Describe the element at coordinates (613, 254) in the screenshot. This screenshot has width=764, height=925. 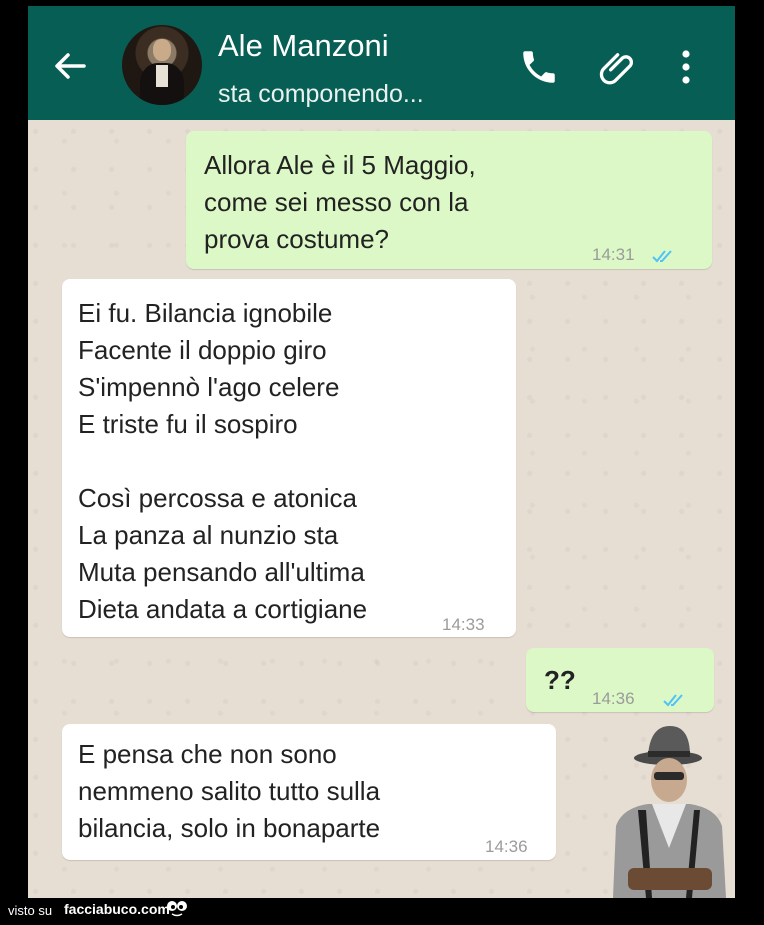
I see `message-time: 14:31` at that location.